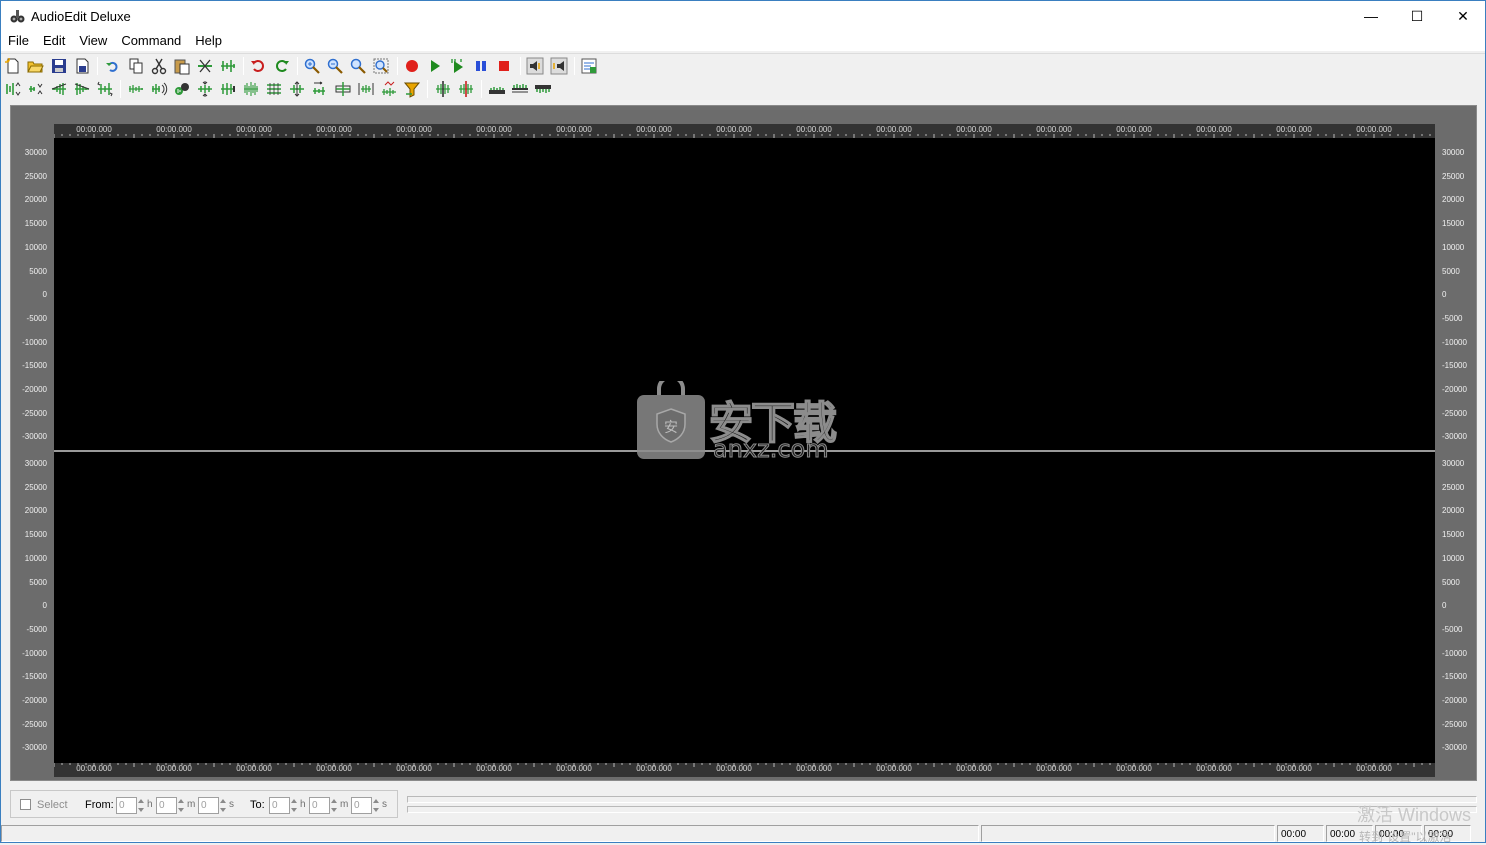 The image size is (1486, 845). Describe the element at coordinates (59, 66) in the screenshot. I see `save-icon` at that location.